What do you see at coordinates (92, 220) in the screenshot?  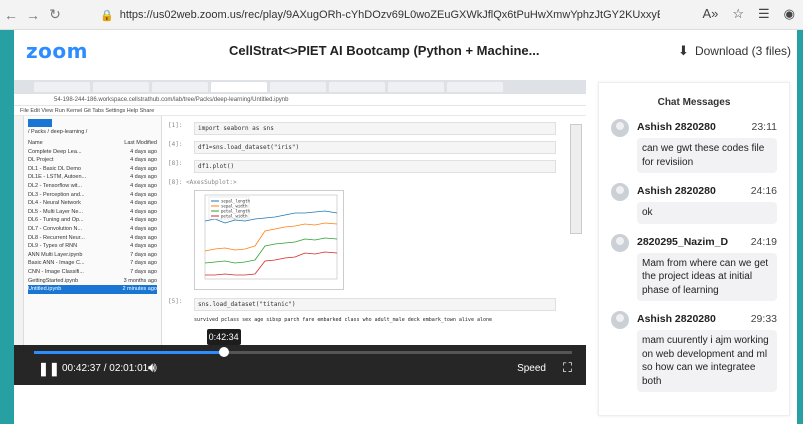 I see `file-row: DL6 - Tuning and Op... 4 days ago` at bounding box center [92, 220].